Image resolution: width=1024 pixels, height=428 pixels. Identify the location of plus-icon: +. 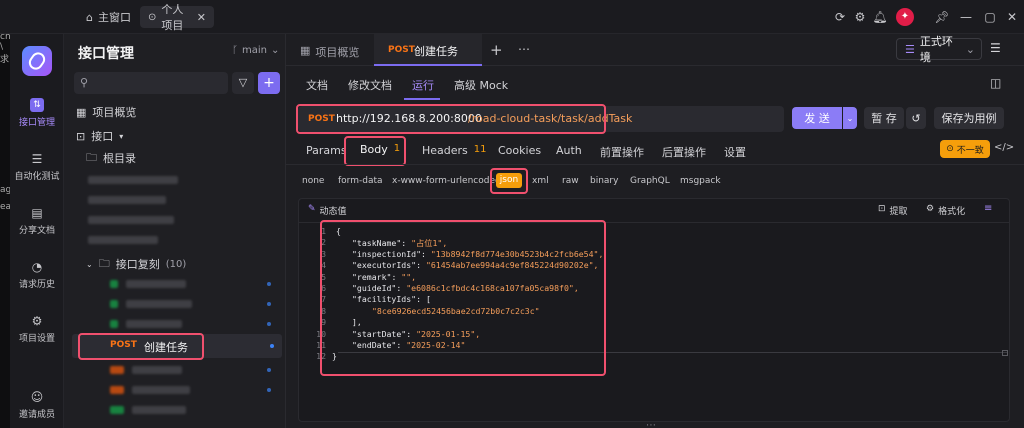
(269, 83).